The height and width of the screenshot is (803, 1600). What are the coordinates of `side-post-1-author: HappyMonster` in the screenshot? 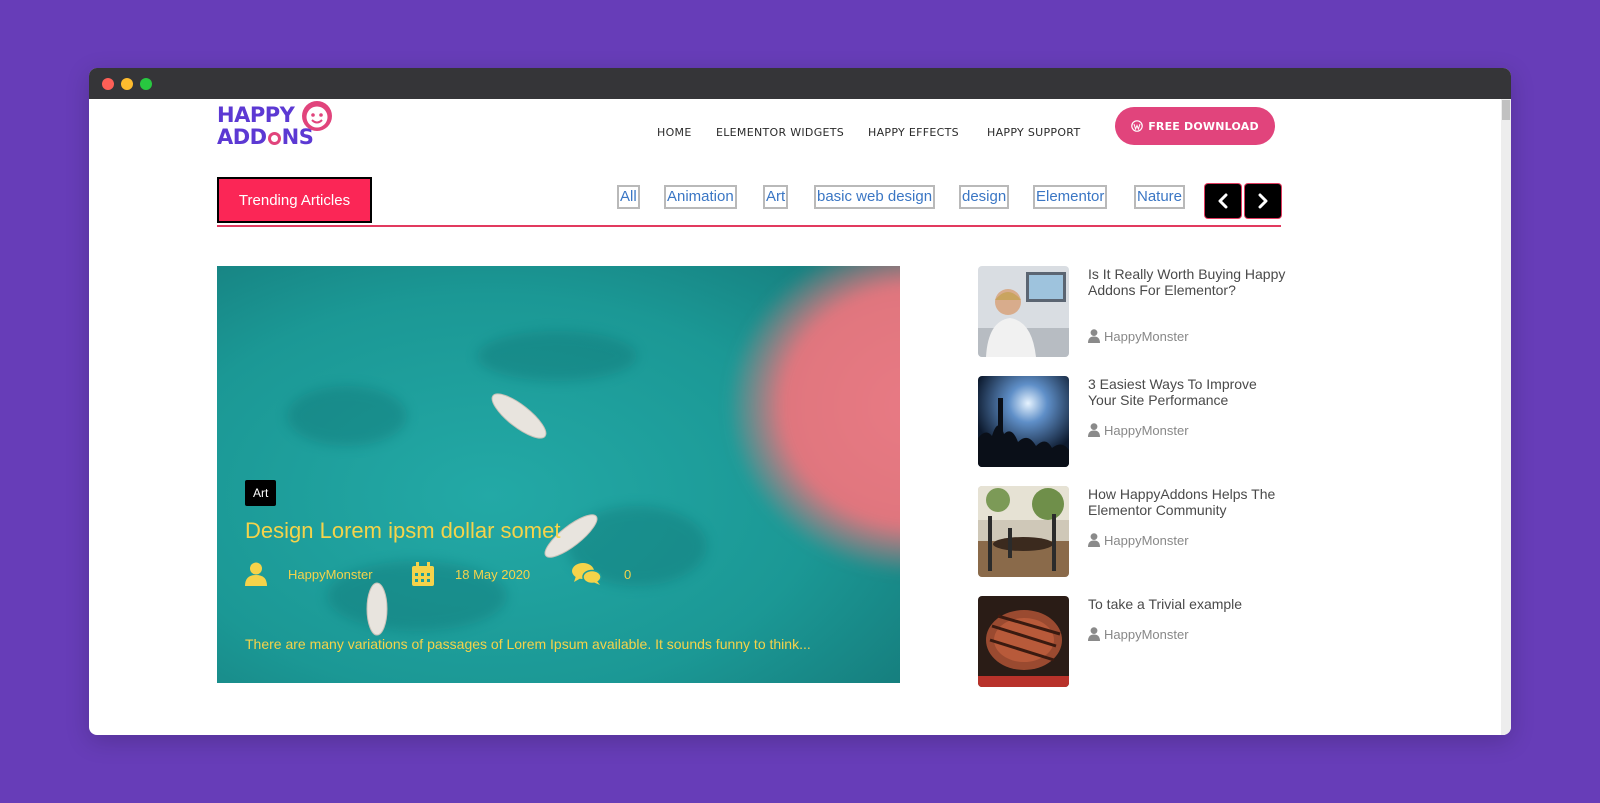 It's located at (1178, 336).